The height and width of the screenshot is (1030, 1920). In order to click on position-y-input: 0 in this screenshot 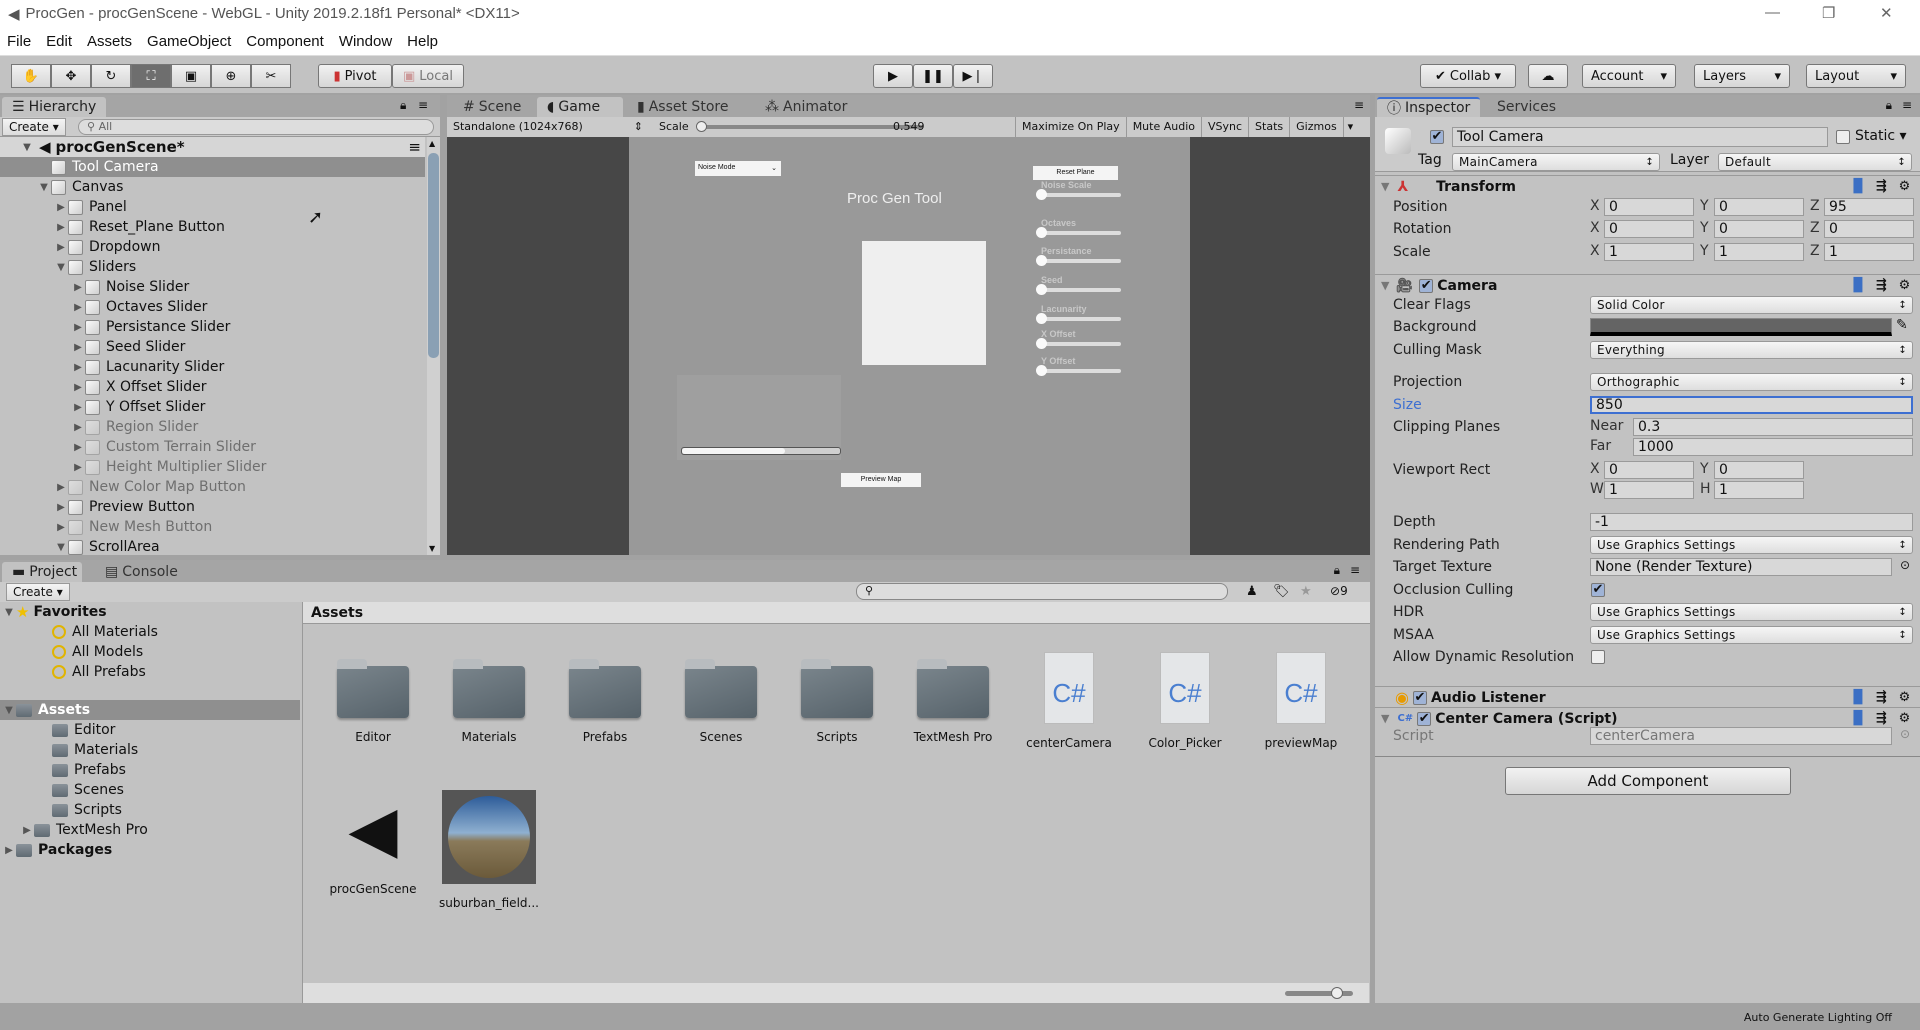, I will do `click(1759, 207)`.